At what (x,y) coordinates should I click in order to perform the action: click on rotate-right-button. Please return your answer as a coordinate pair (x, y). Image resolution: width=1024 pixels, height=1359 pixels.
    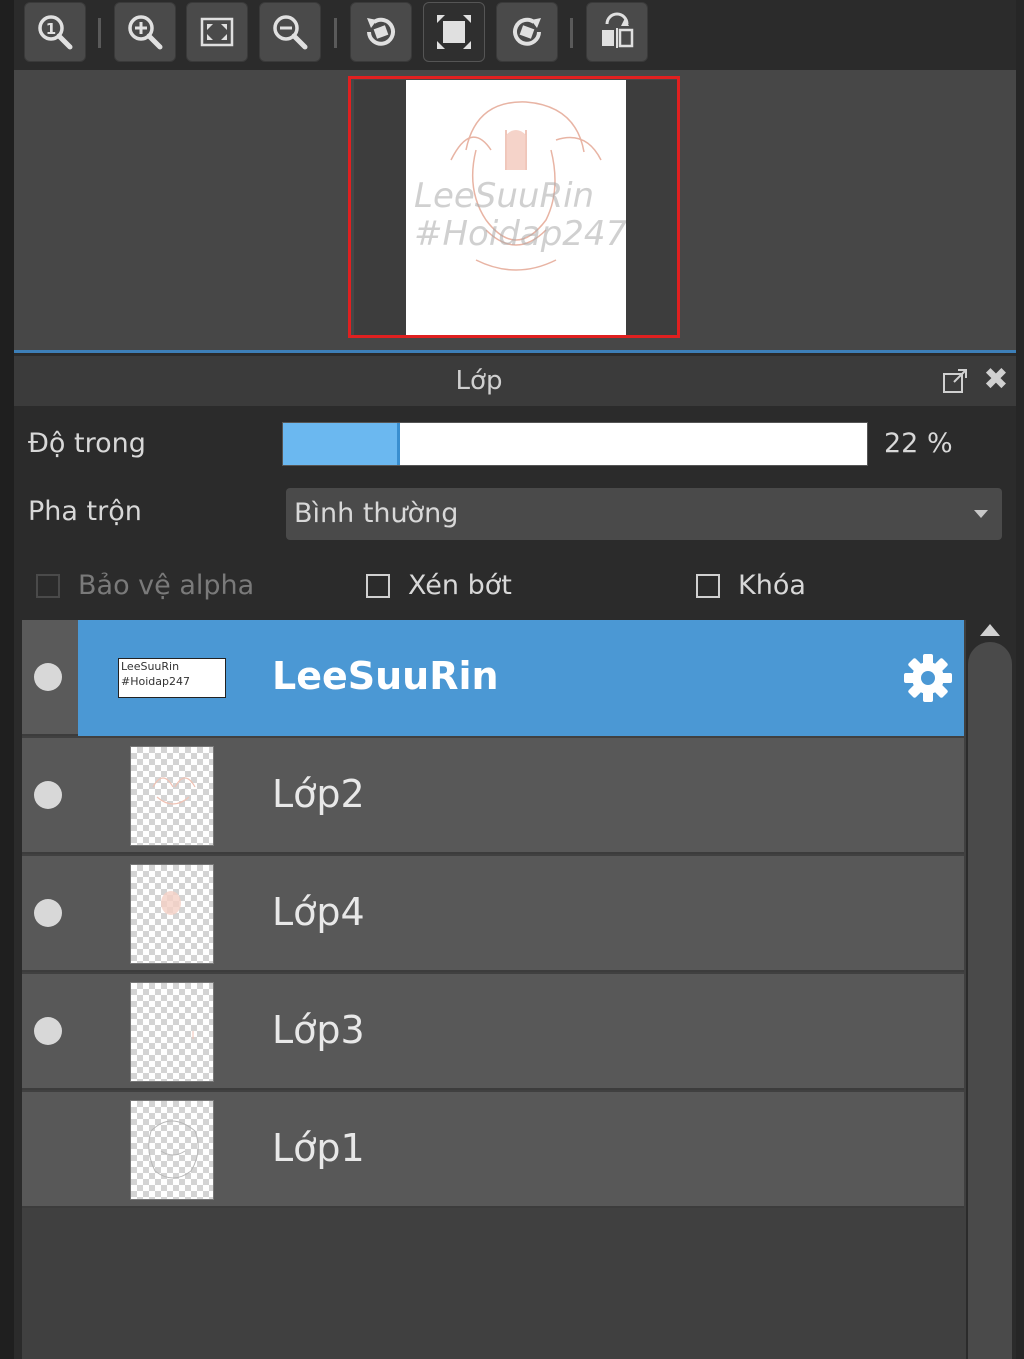
    Looking at the image, I should click on (527, 32).